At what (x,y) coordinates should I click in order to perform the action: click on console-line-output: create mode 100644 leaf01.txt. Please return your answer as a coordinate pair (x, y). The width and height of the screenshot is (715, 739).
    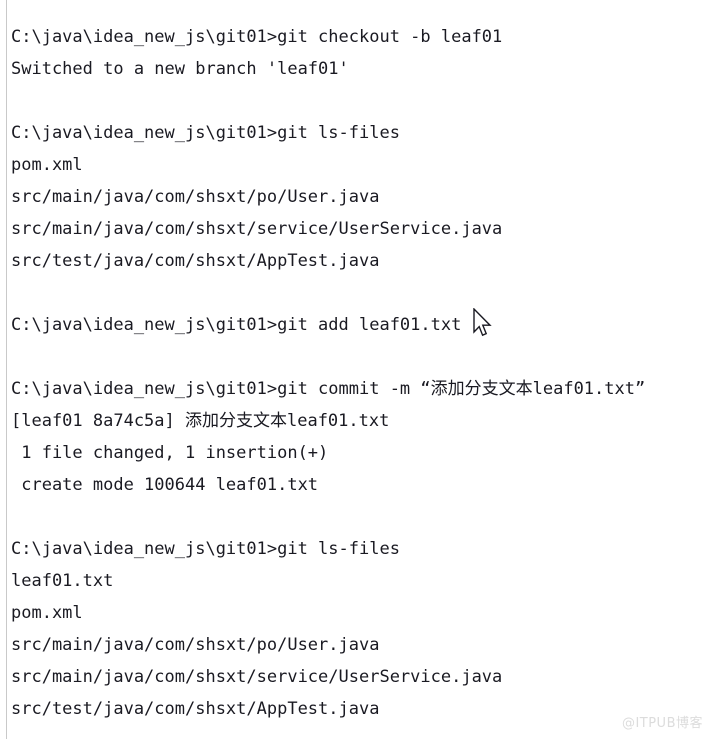
    Looking at the image, I should click on (165, 485).